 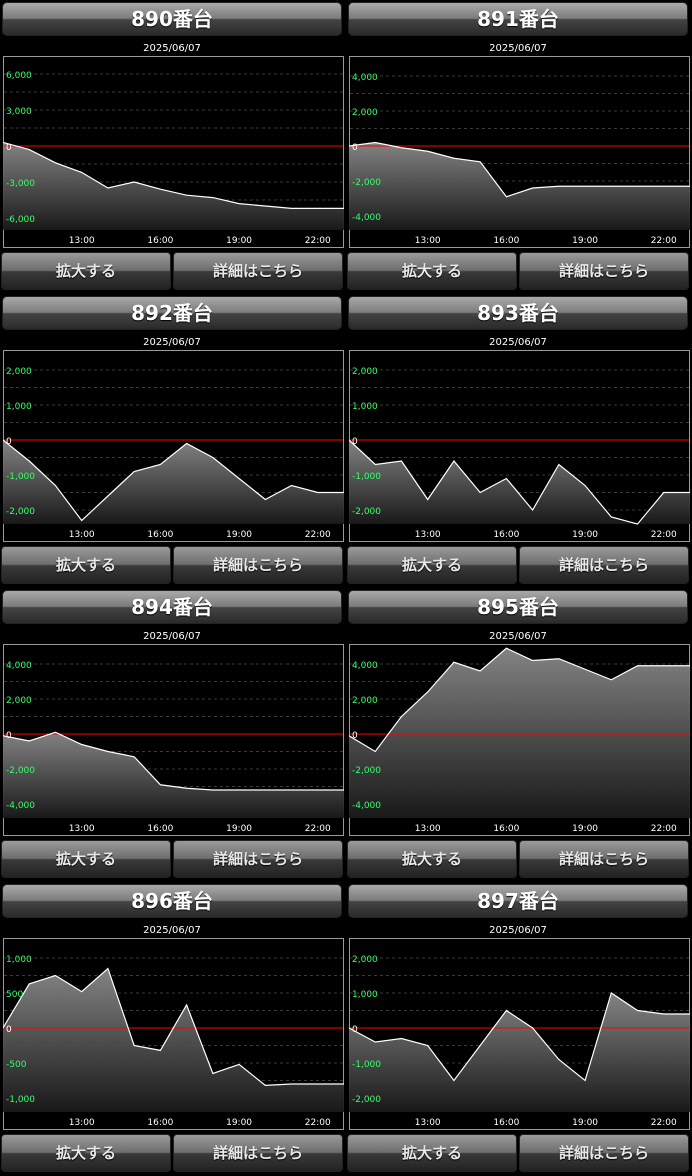 I want to click on y-tick-label: -3,000, so click(x=20, y=184).